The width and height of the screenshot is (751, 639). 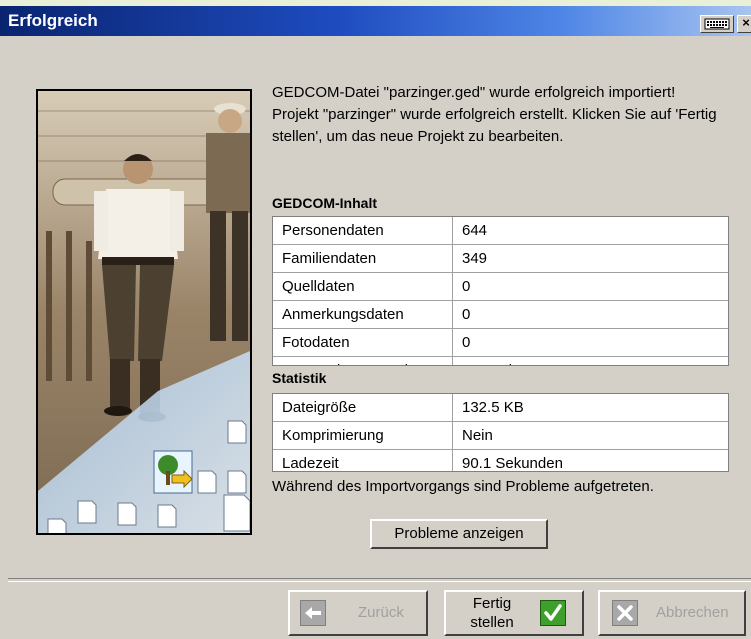 I want to click on table-row: Ladezeit 90.1 Sekunden, so click(x=500, y=461).